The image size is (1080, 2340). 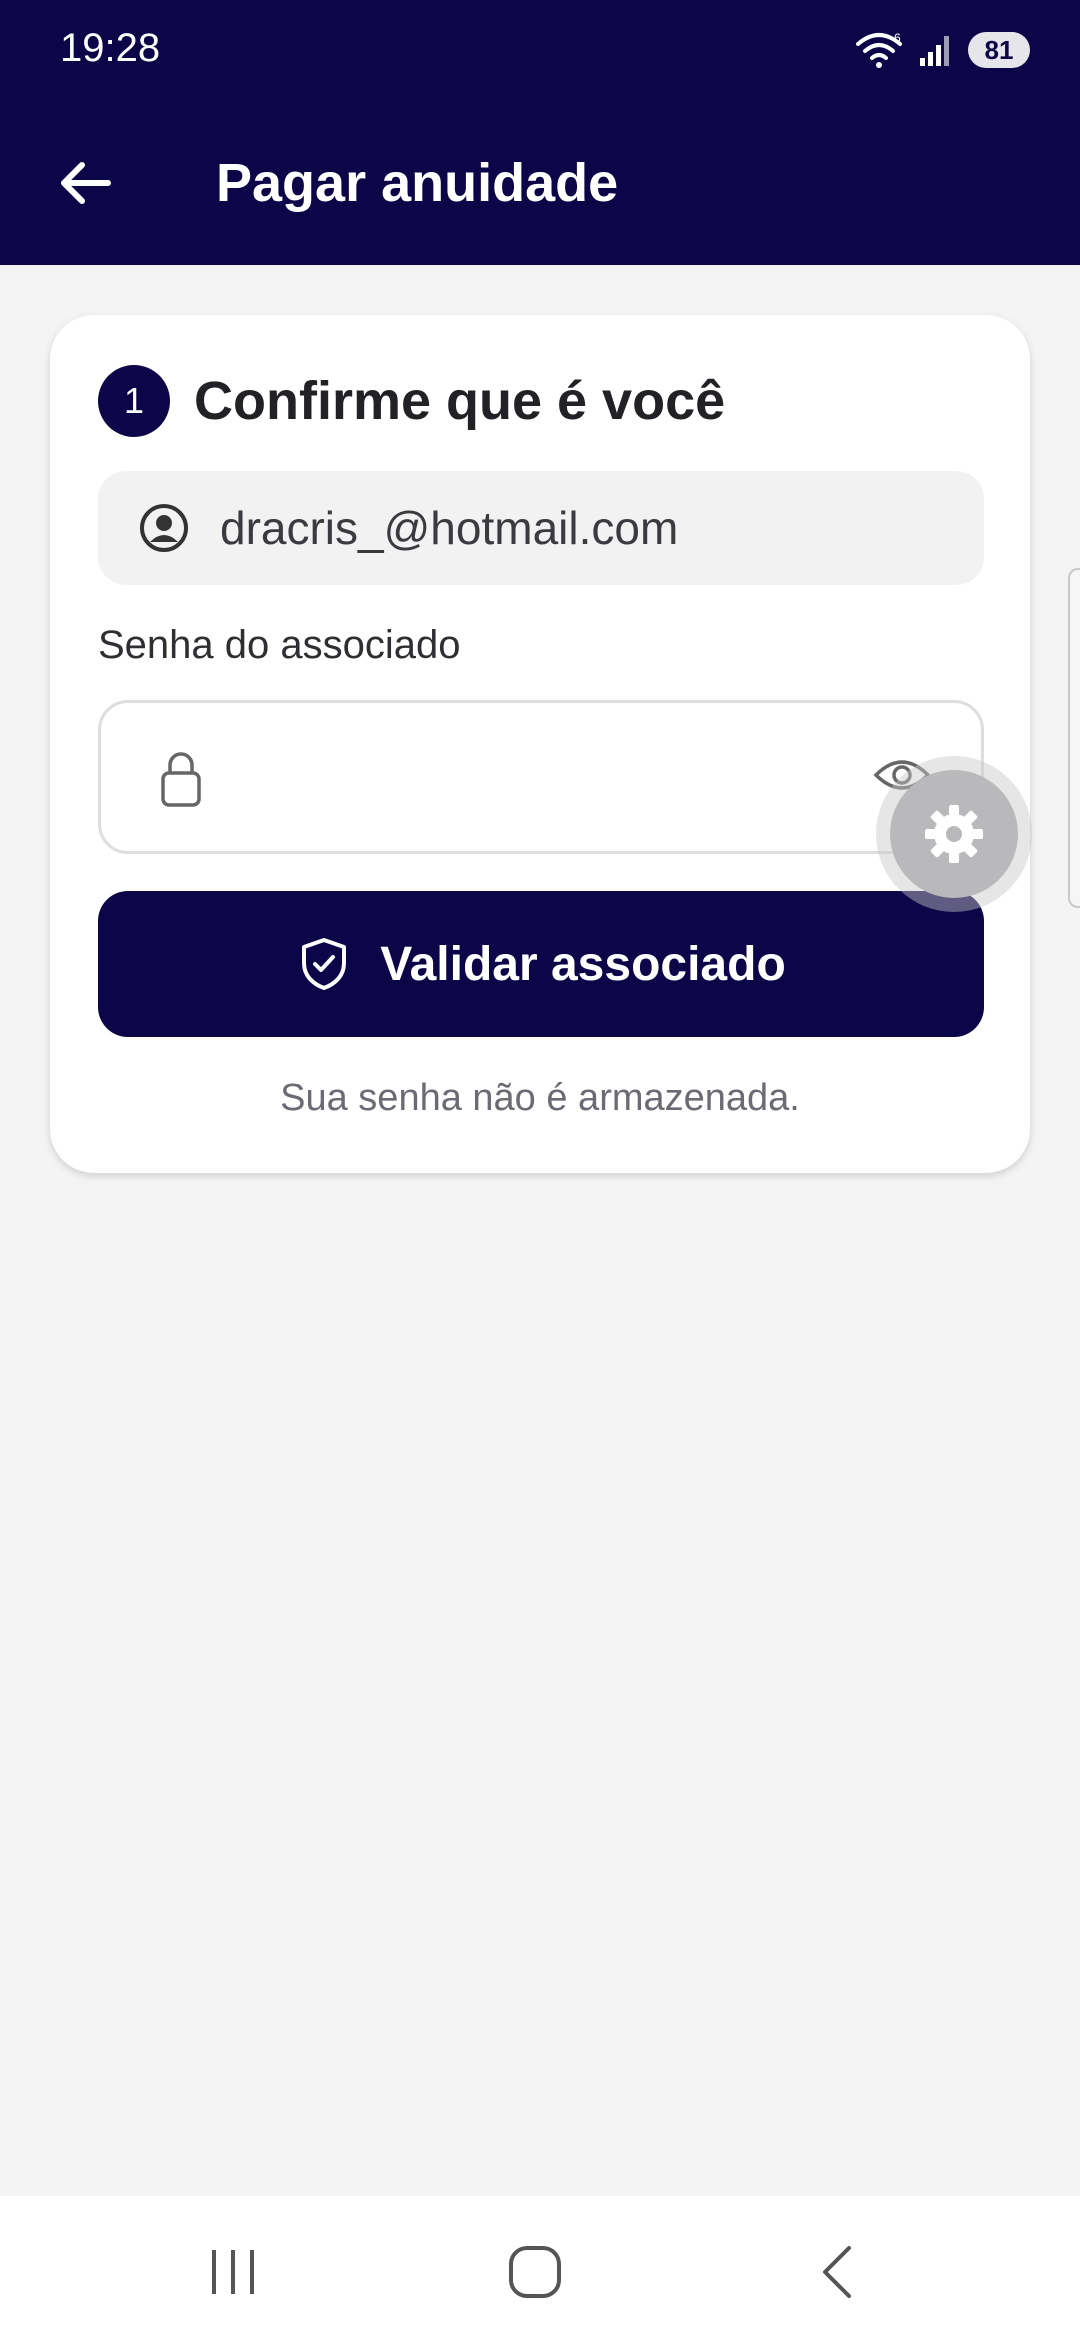 I want to click on system-back-button, so click(x=837, y=2272).